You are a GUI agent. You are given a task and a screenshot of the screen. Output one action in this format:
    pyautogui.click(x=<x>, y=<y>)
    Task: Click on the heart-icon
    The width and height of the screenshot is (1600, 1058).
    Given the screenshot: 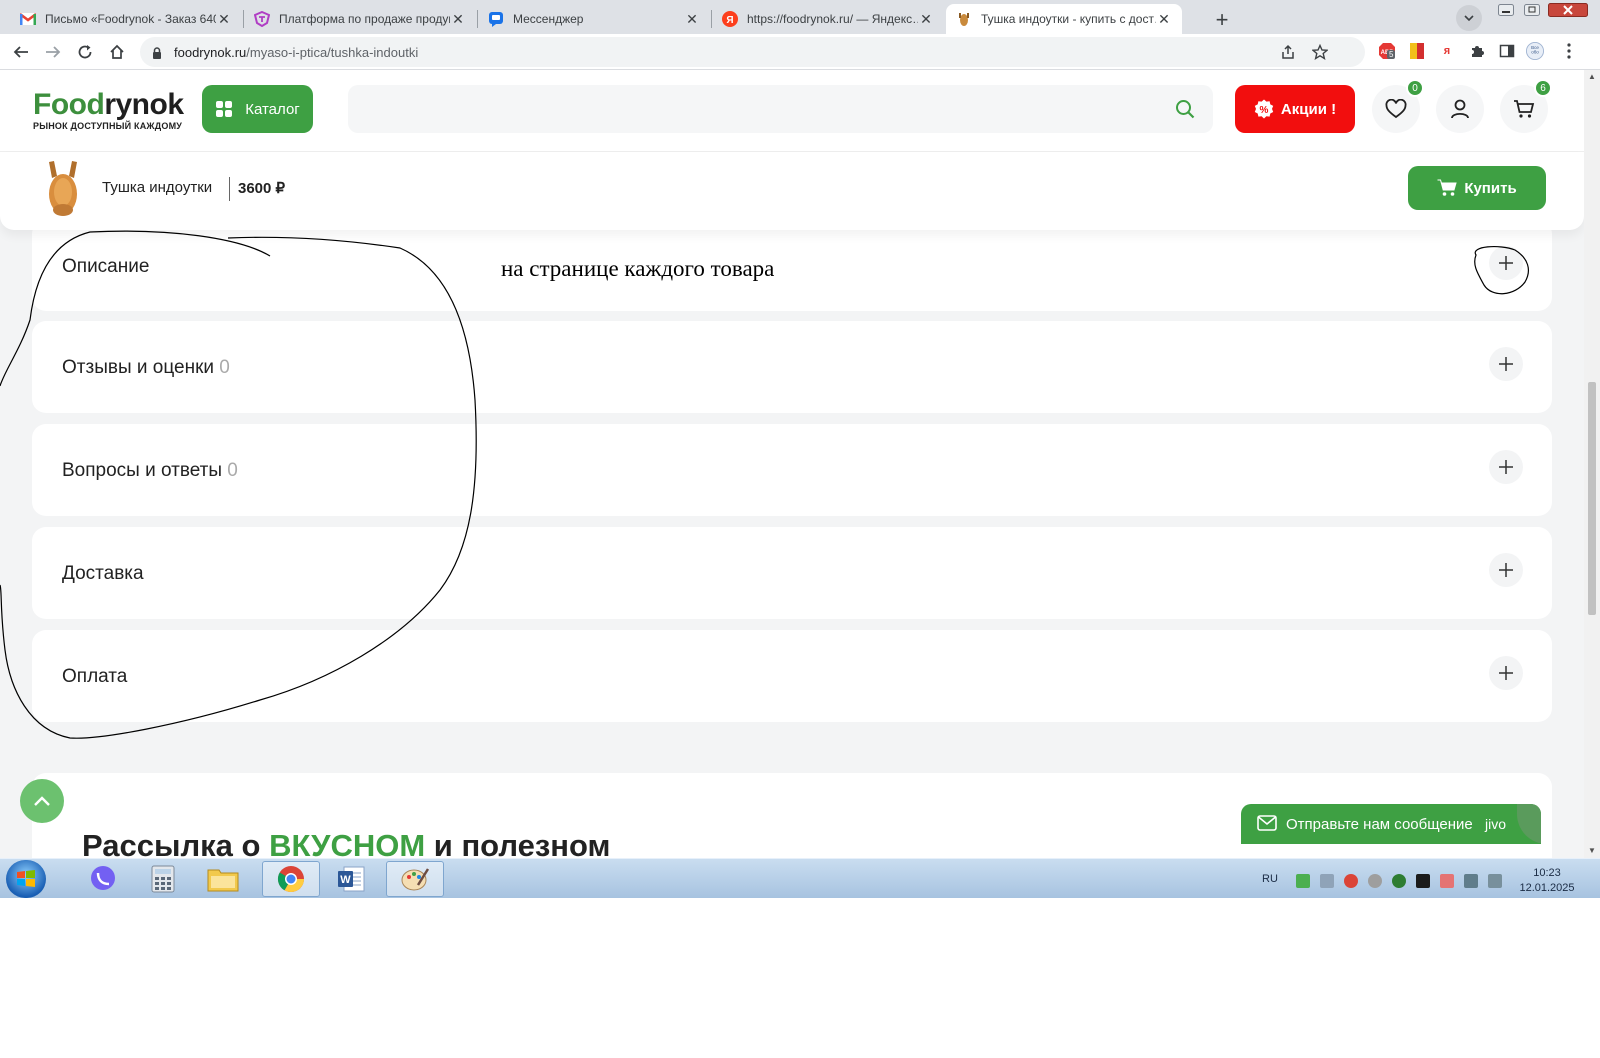 What is the action you would take?
    pyautogui.click(x=1396, y=109)
    